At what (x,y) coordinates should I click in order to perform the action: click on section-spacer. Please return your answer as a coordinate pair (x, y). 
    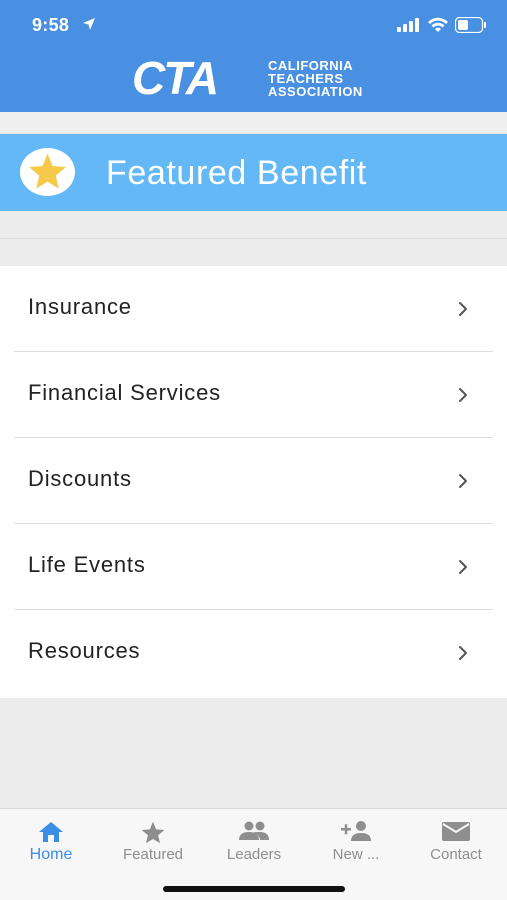
    Looking at the image, I should click on (253, 238).